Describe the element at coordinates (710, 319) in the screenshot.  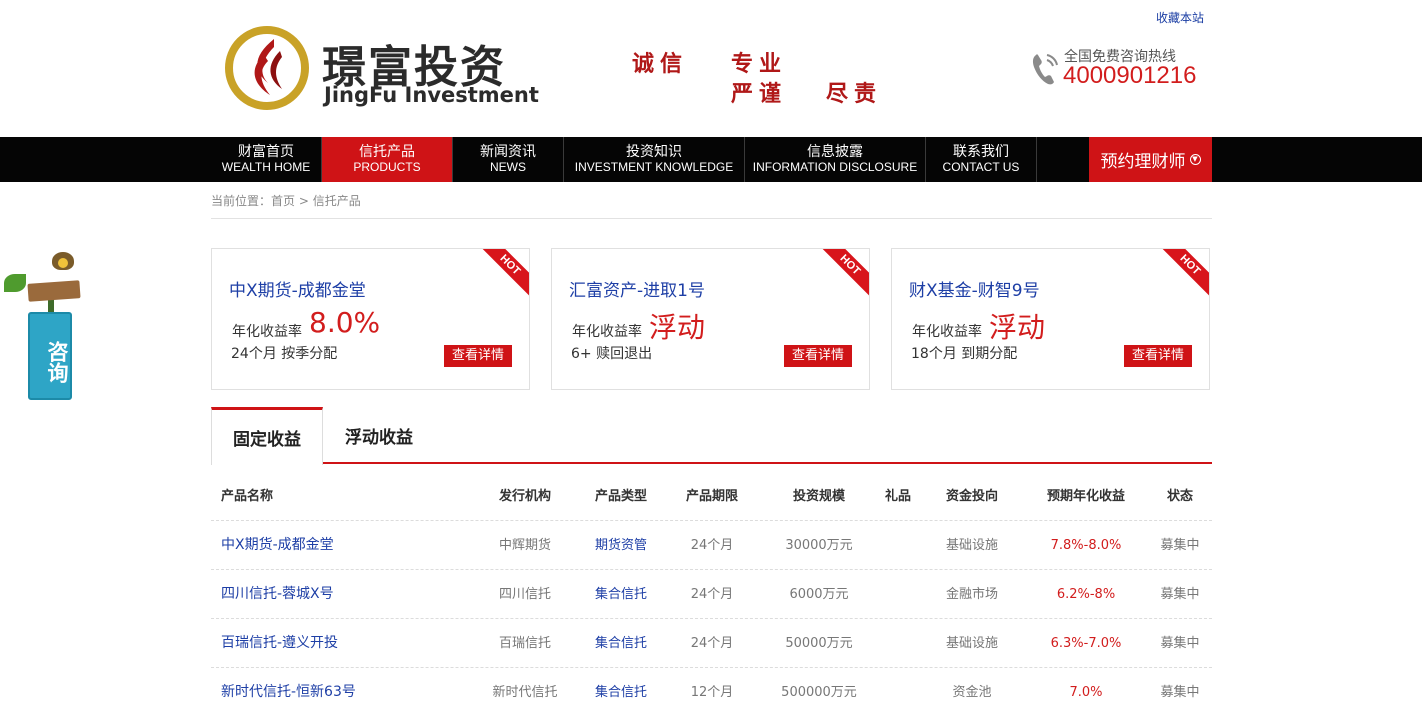
I see `product-card: HOT 汇富资产-进取1号 年化收益率 浮动 6+ 赎回退出 查看详情` at that location.